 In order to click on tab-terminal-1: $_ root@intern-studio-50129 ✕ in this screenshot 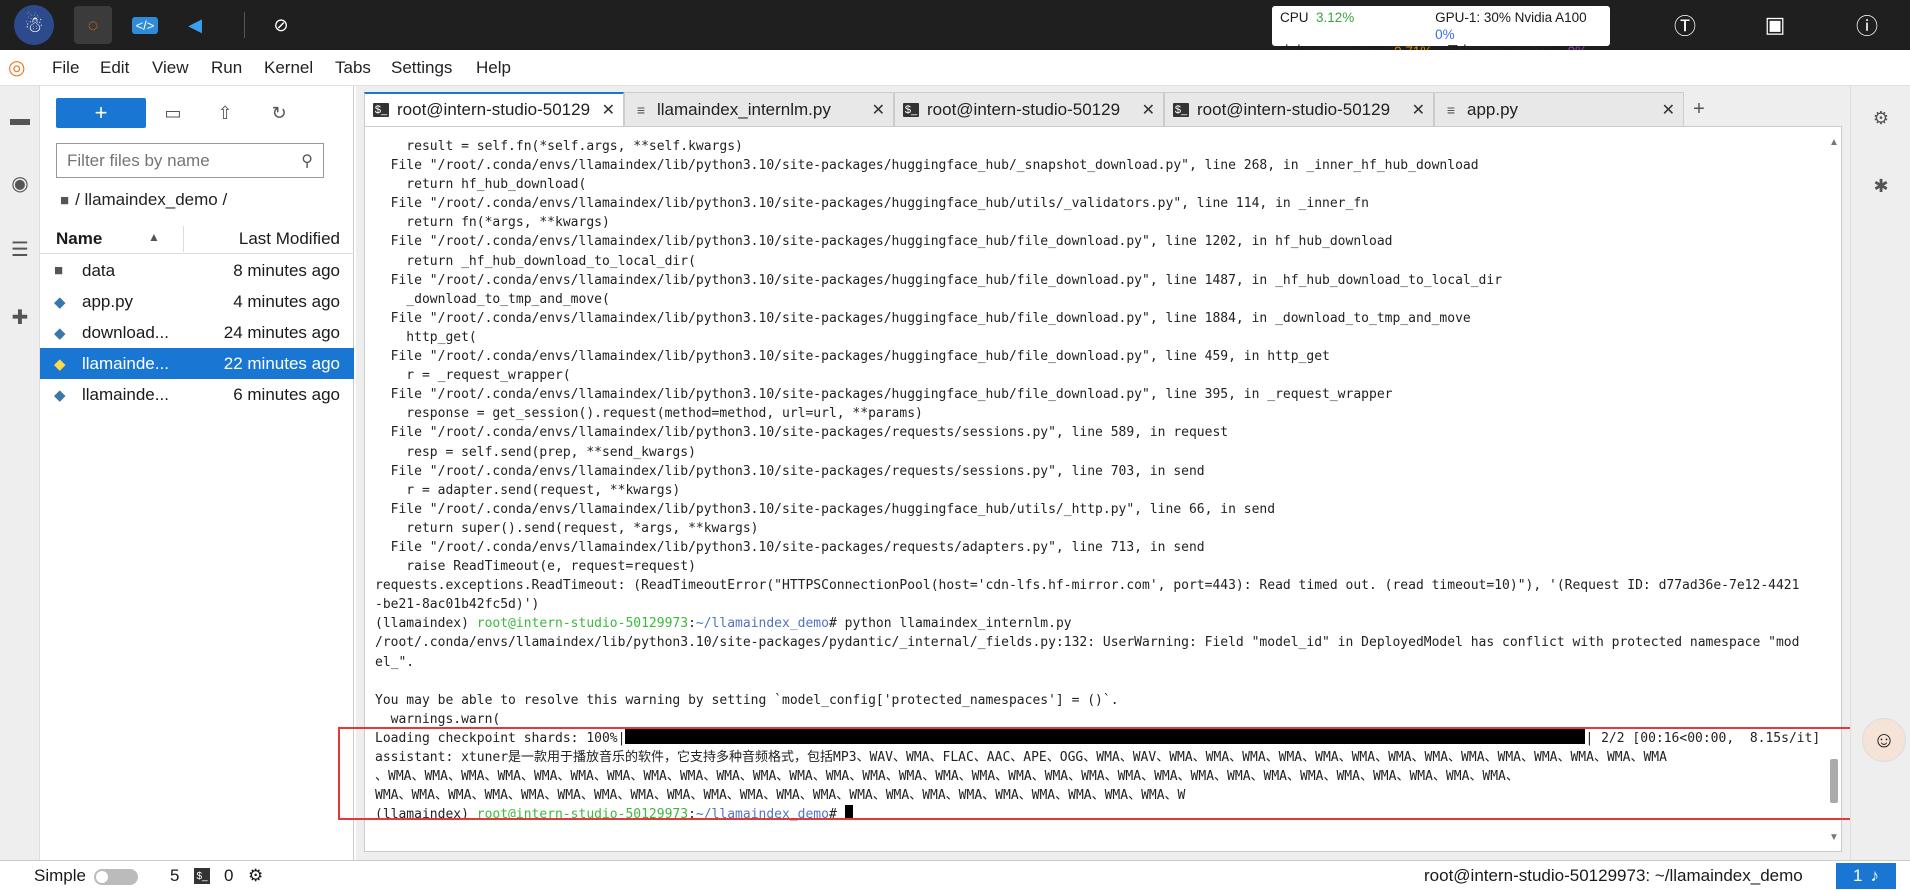, I will do `click(494, 109)`.